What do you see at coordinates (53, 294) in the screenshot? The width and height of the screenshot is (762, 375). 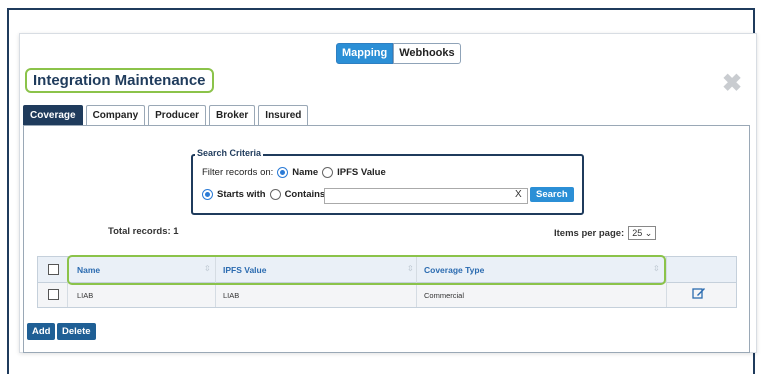 I see `row-checkbox` at bounding box center [53, 294].